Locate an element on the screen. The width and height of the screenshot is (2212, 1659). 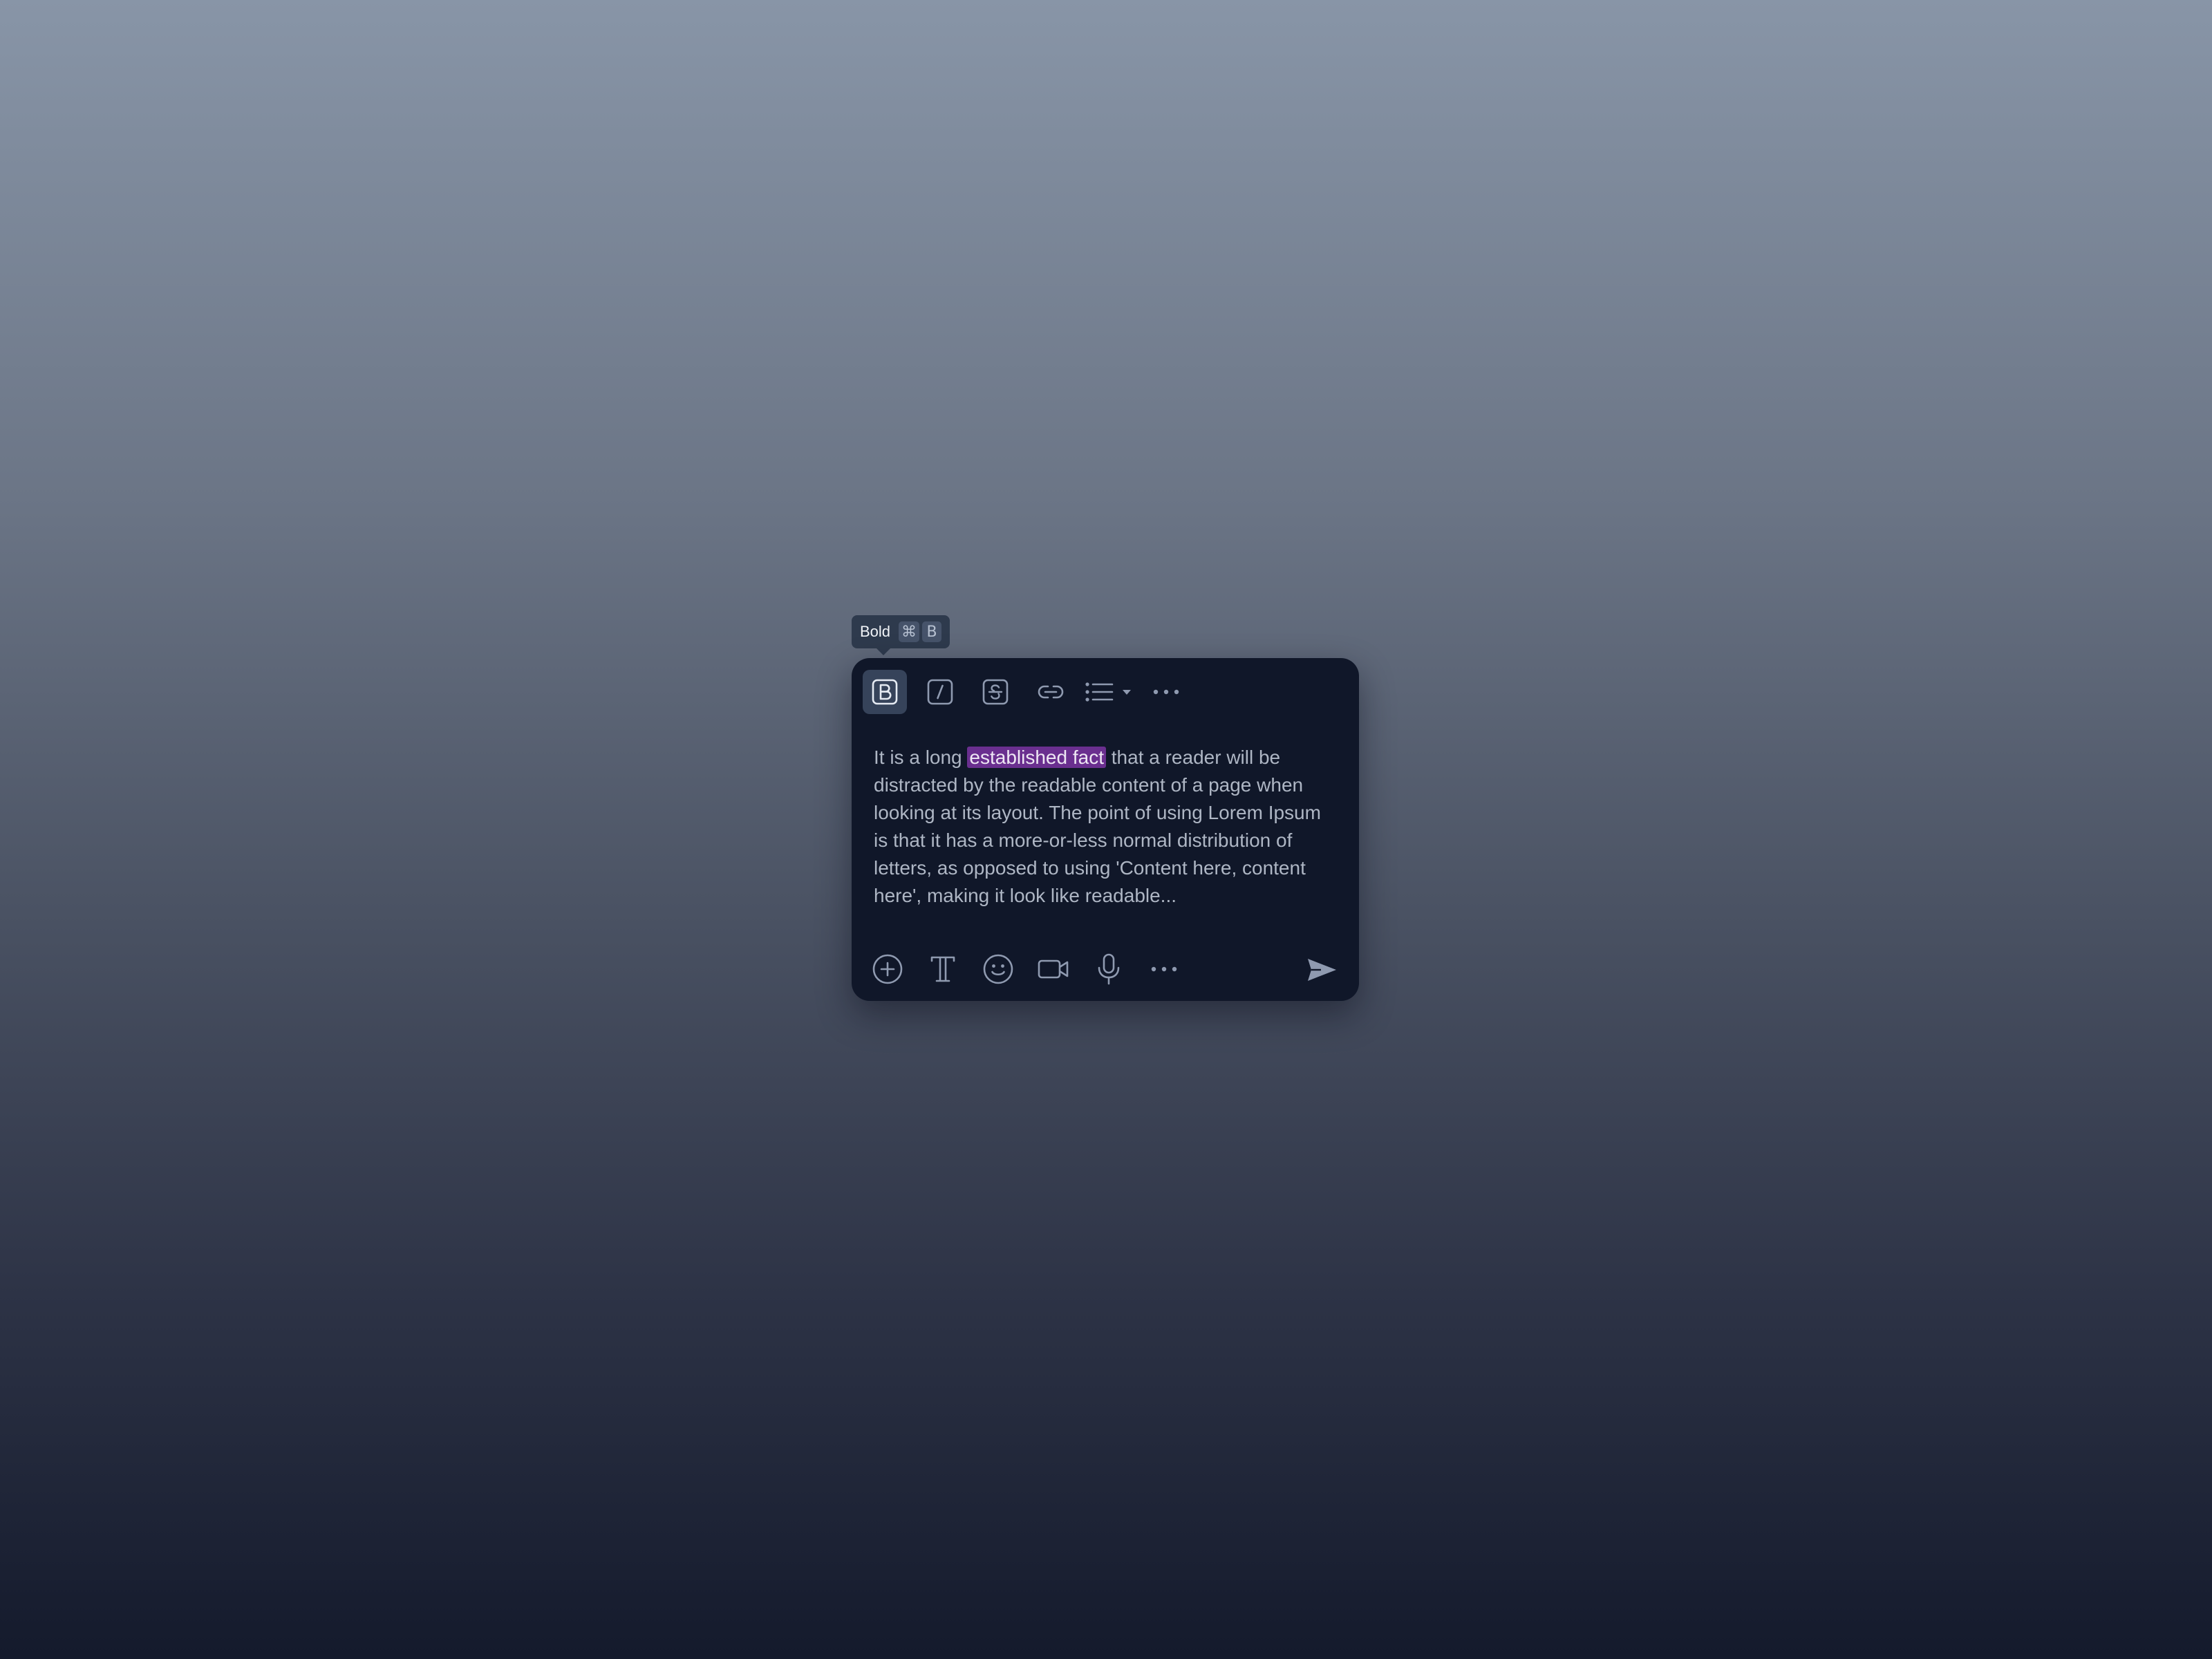
smiley-icon is located at coordinates (998, 969).